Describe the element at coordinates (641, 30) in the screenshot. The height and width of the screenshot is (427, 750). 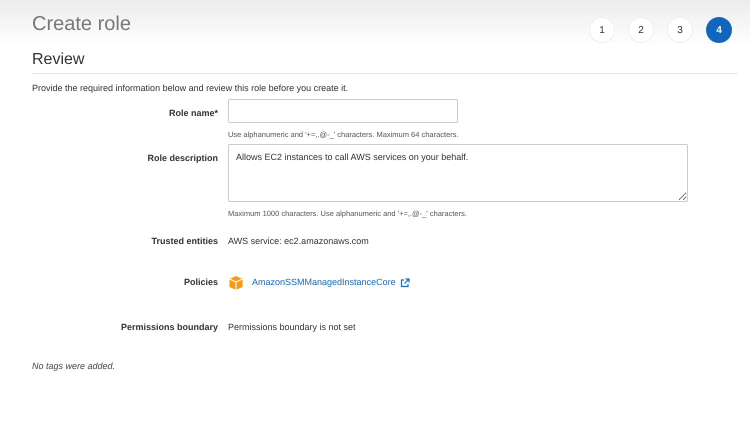
I see `step-button: 2` at that location.